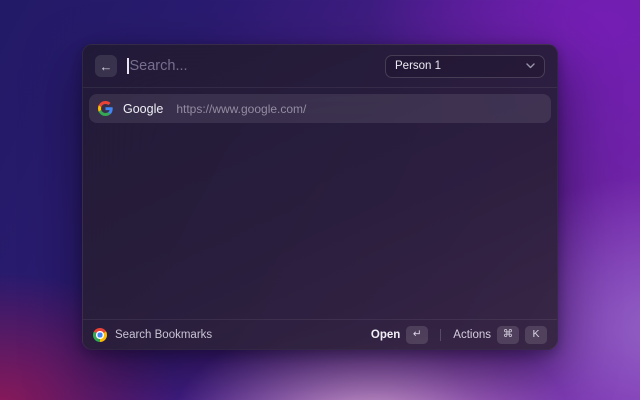 The width and height of the screenshot is (640, 400). Describe the element at coordinates (241, 108) in the screenshot. I see `result-url: https://www.google.com/` at that location.